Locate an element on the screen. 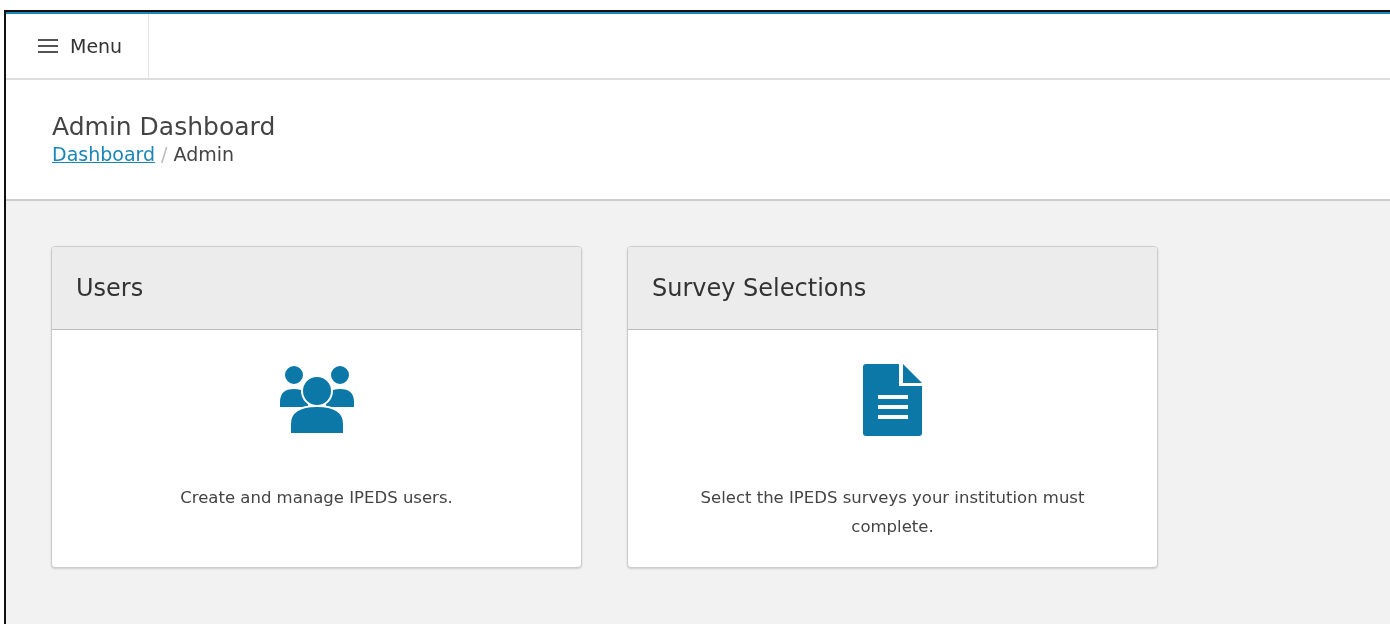 This screenshot has width=1390, height=624. users-icon is located at coordinates (316, 400).